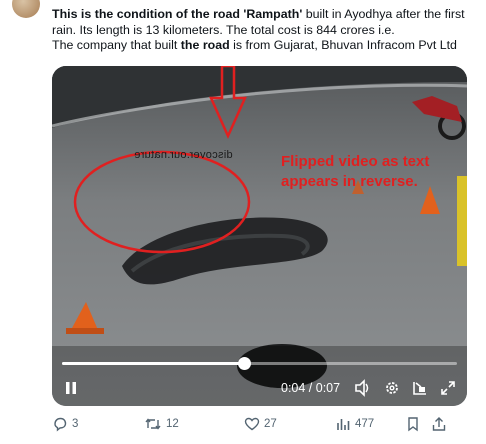 This screenshot has width=486, height=444. Describe the element at coordinates (343, 424) in the screenshot. I see `analytics-icon` at that location.